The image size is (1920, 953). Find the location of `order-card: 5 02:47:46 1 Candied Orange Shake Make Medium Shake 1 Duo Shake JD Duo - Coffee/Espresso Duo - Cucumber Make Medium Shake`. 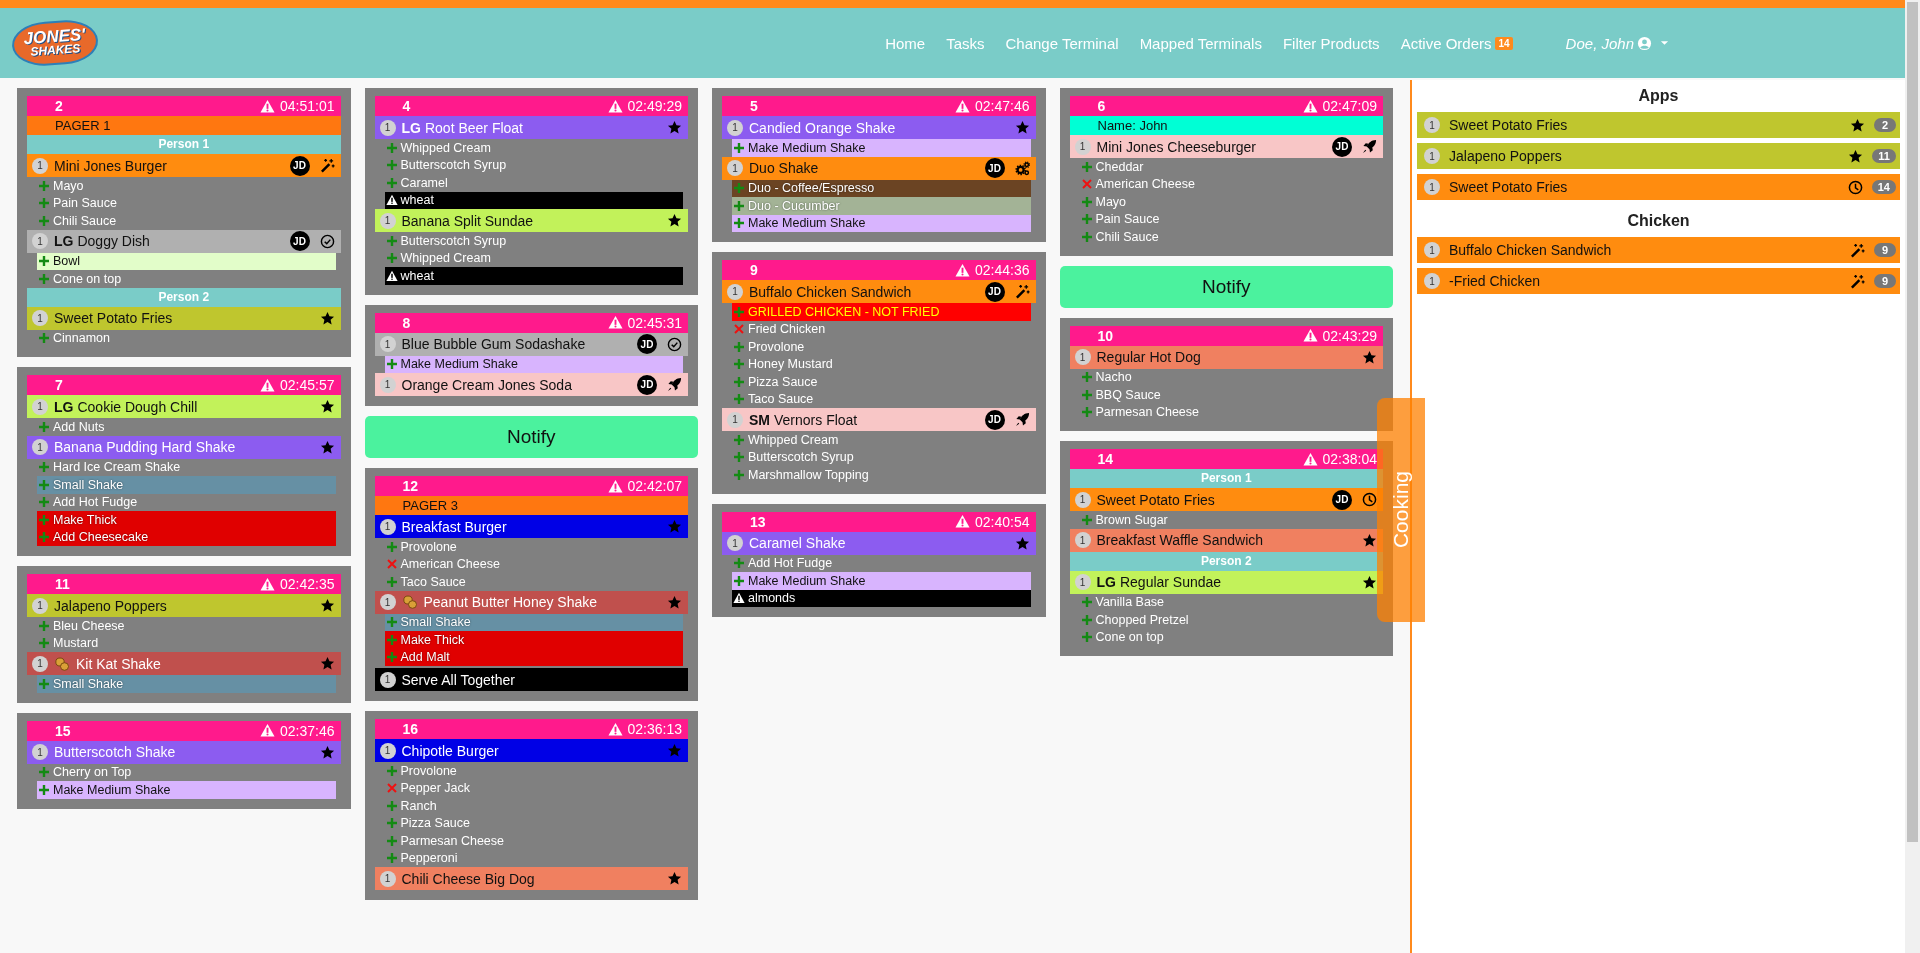

order-card: 5 02:47:46 1 Candied Orange Shake Make Medium Shake 1 Duo Shake JD Duo - Coffee/Espresso Duo - Cucumber Make Medium Shake is located at coordinates (879, 165).